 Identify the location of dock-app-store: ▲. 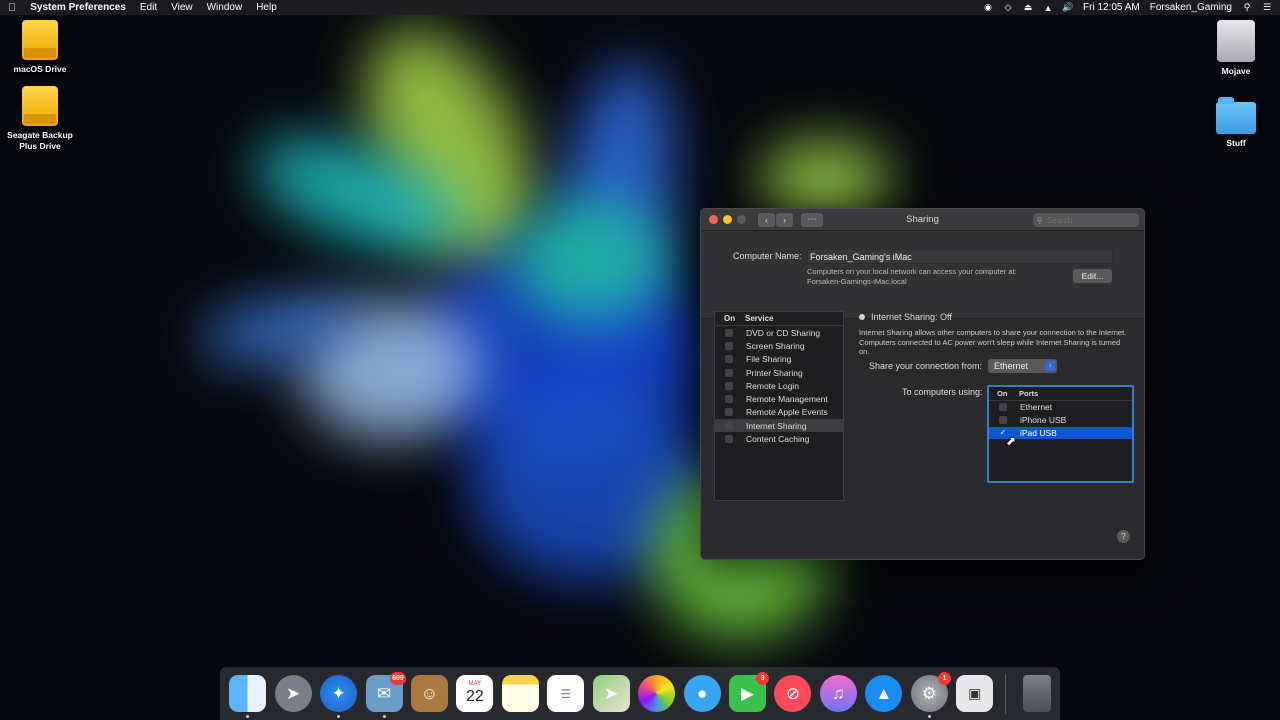
(883, 693).